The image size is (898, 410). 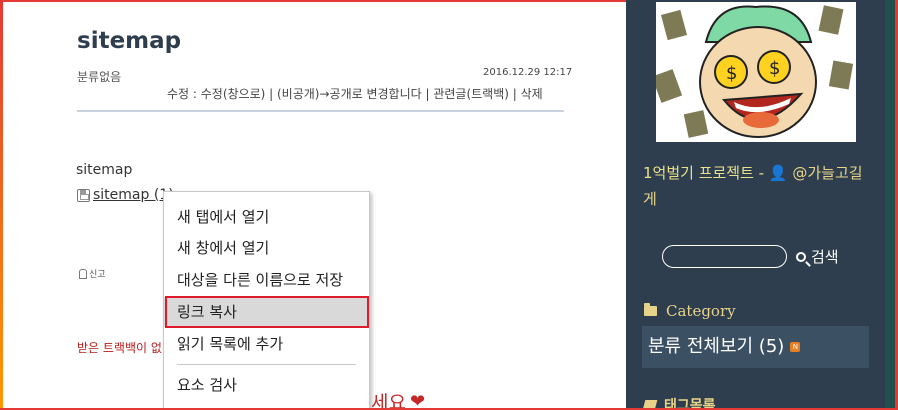 What do you see at coordinates (704, 173) in the screenshot?
I see `blog-title: 1억벌기 프로젝트 -` at bounding box center [704, 173].